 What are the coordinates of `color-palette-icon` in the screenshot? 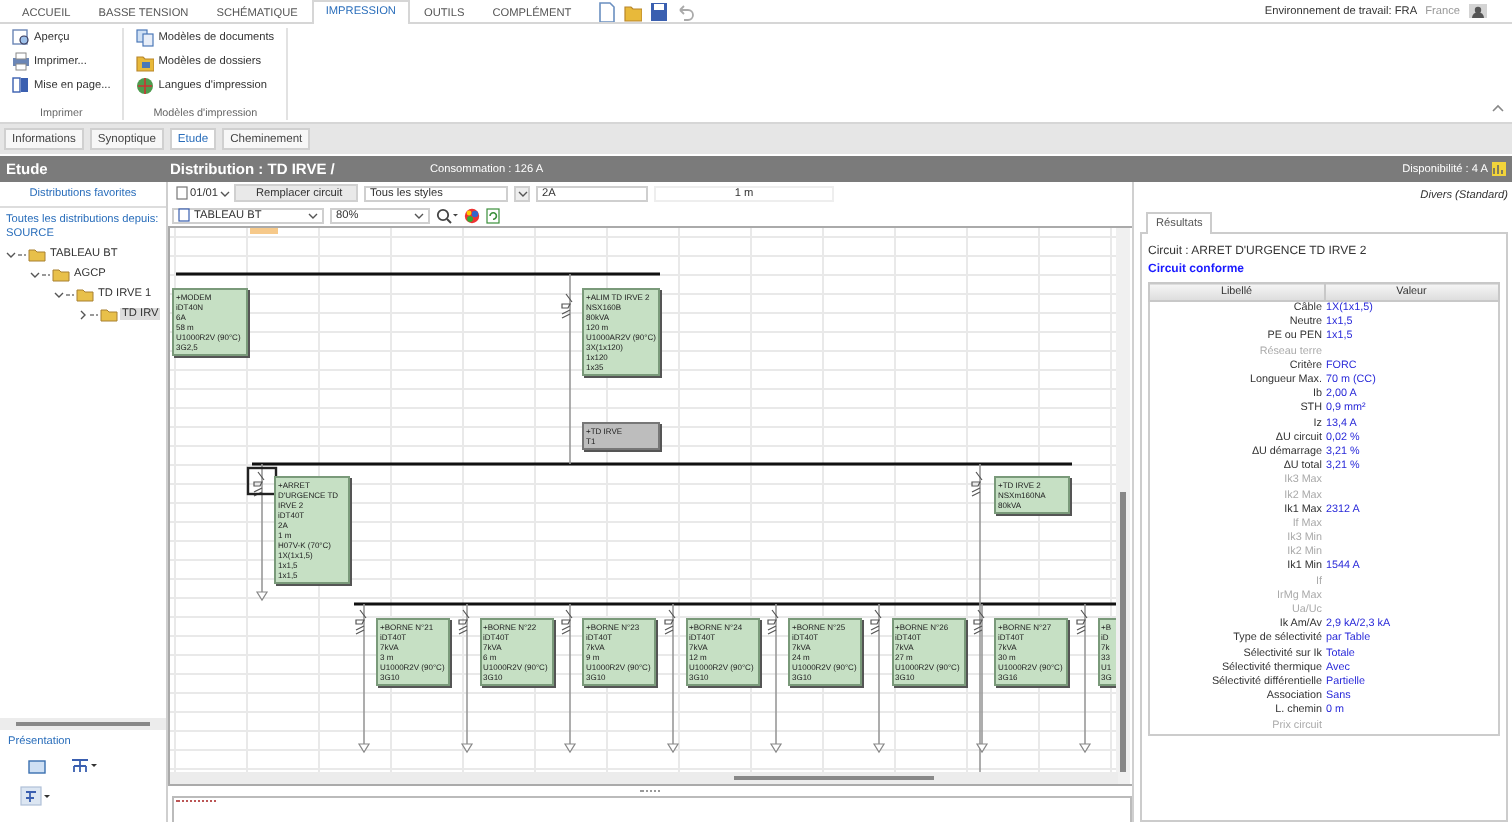 It's located at (472, 215).